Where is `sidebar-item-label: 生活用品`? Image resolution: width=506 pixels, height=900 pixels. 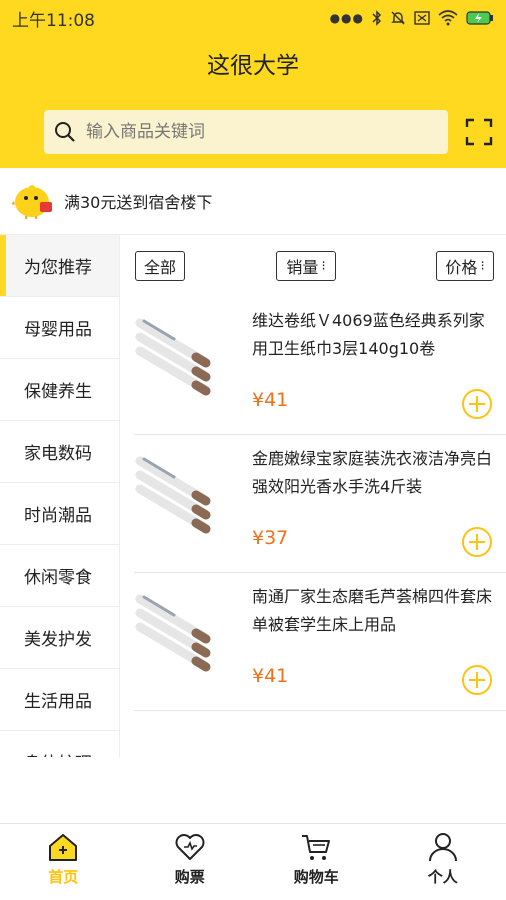
sidebar-item-label: 生活用品 is located at coordinates (58, 702).